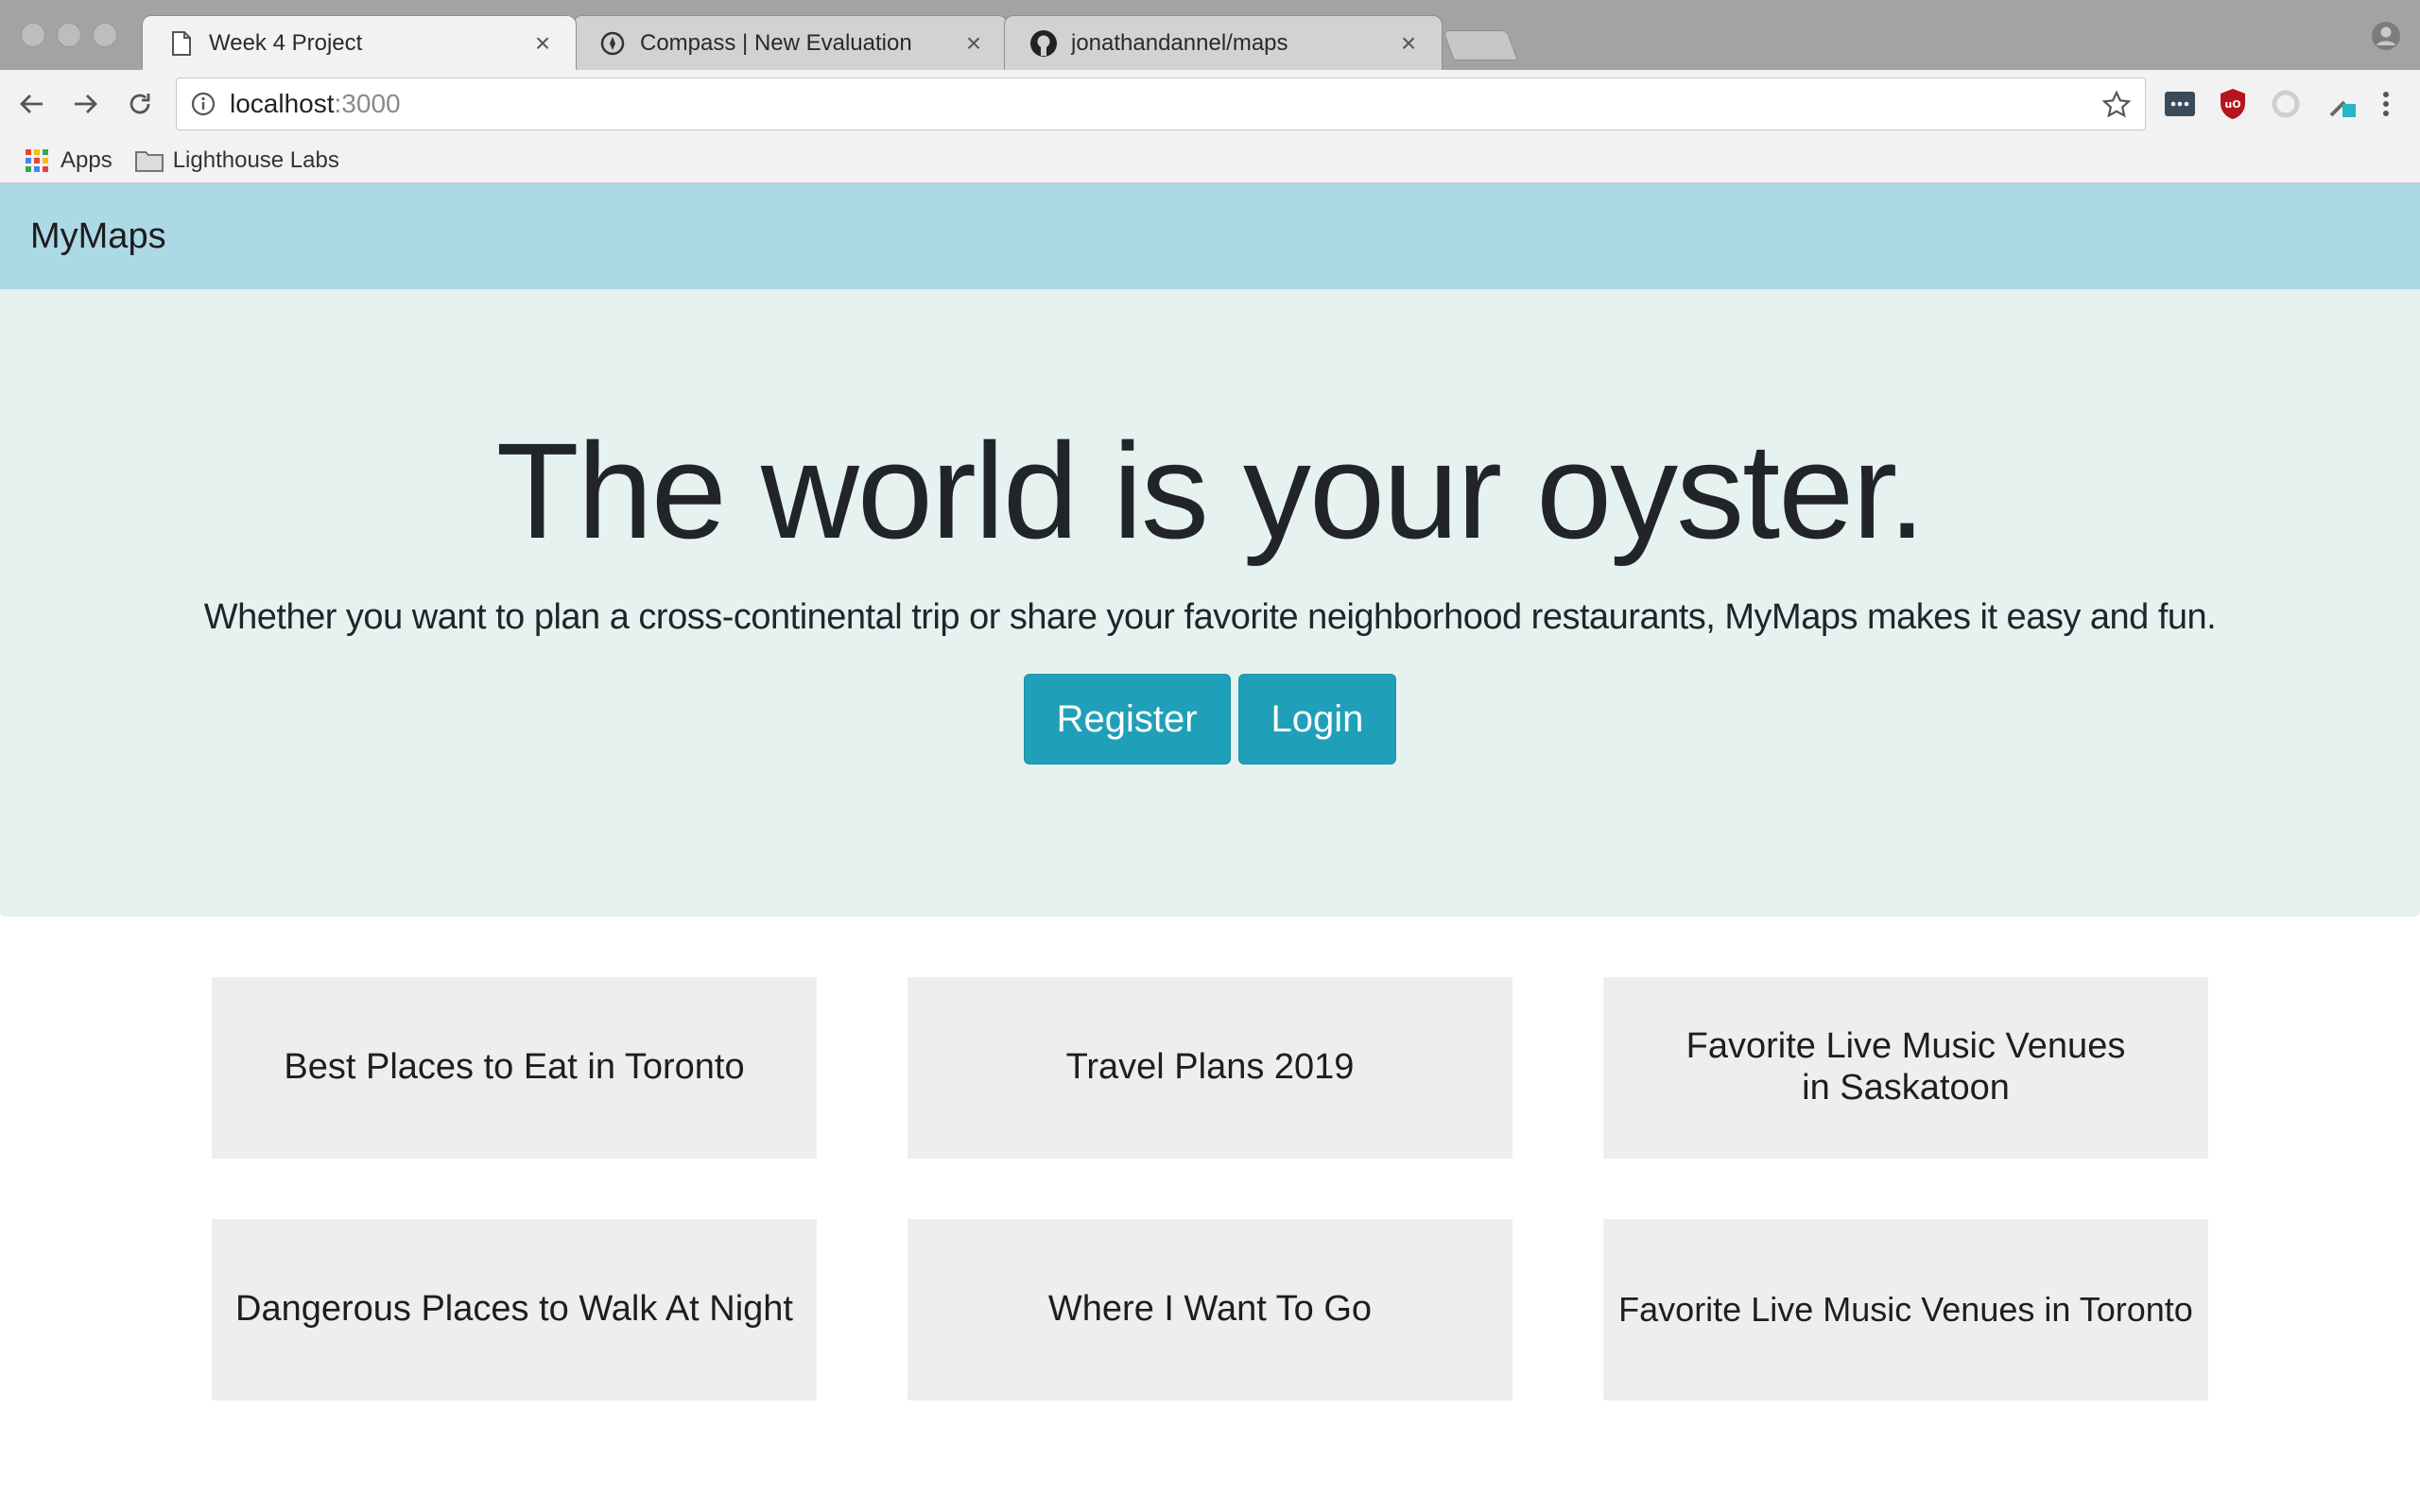 This screenshot has width=2420, height=1512. I want to click on tab-week-4-project: Week 4 Project ×, so click(359, 42).